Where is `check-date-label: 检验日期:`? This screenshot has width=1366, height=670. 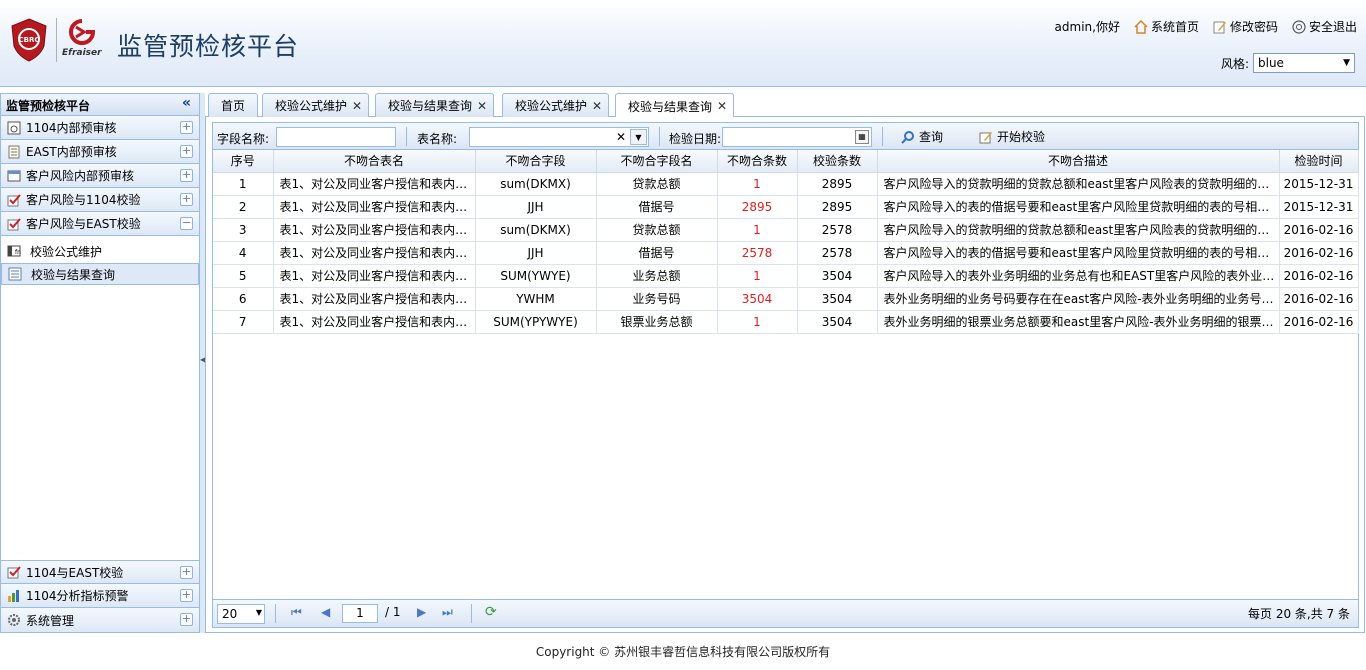
check-date-label: 检验日期: is located at coordinates (695, 139).